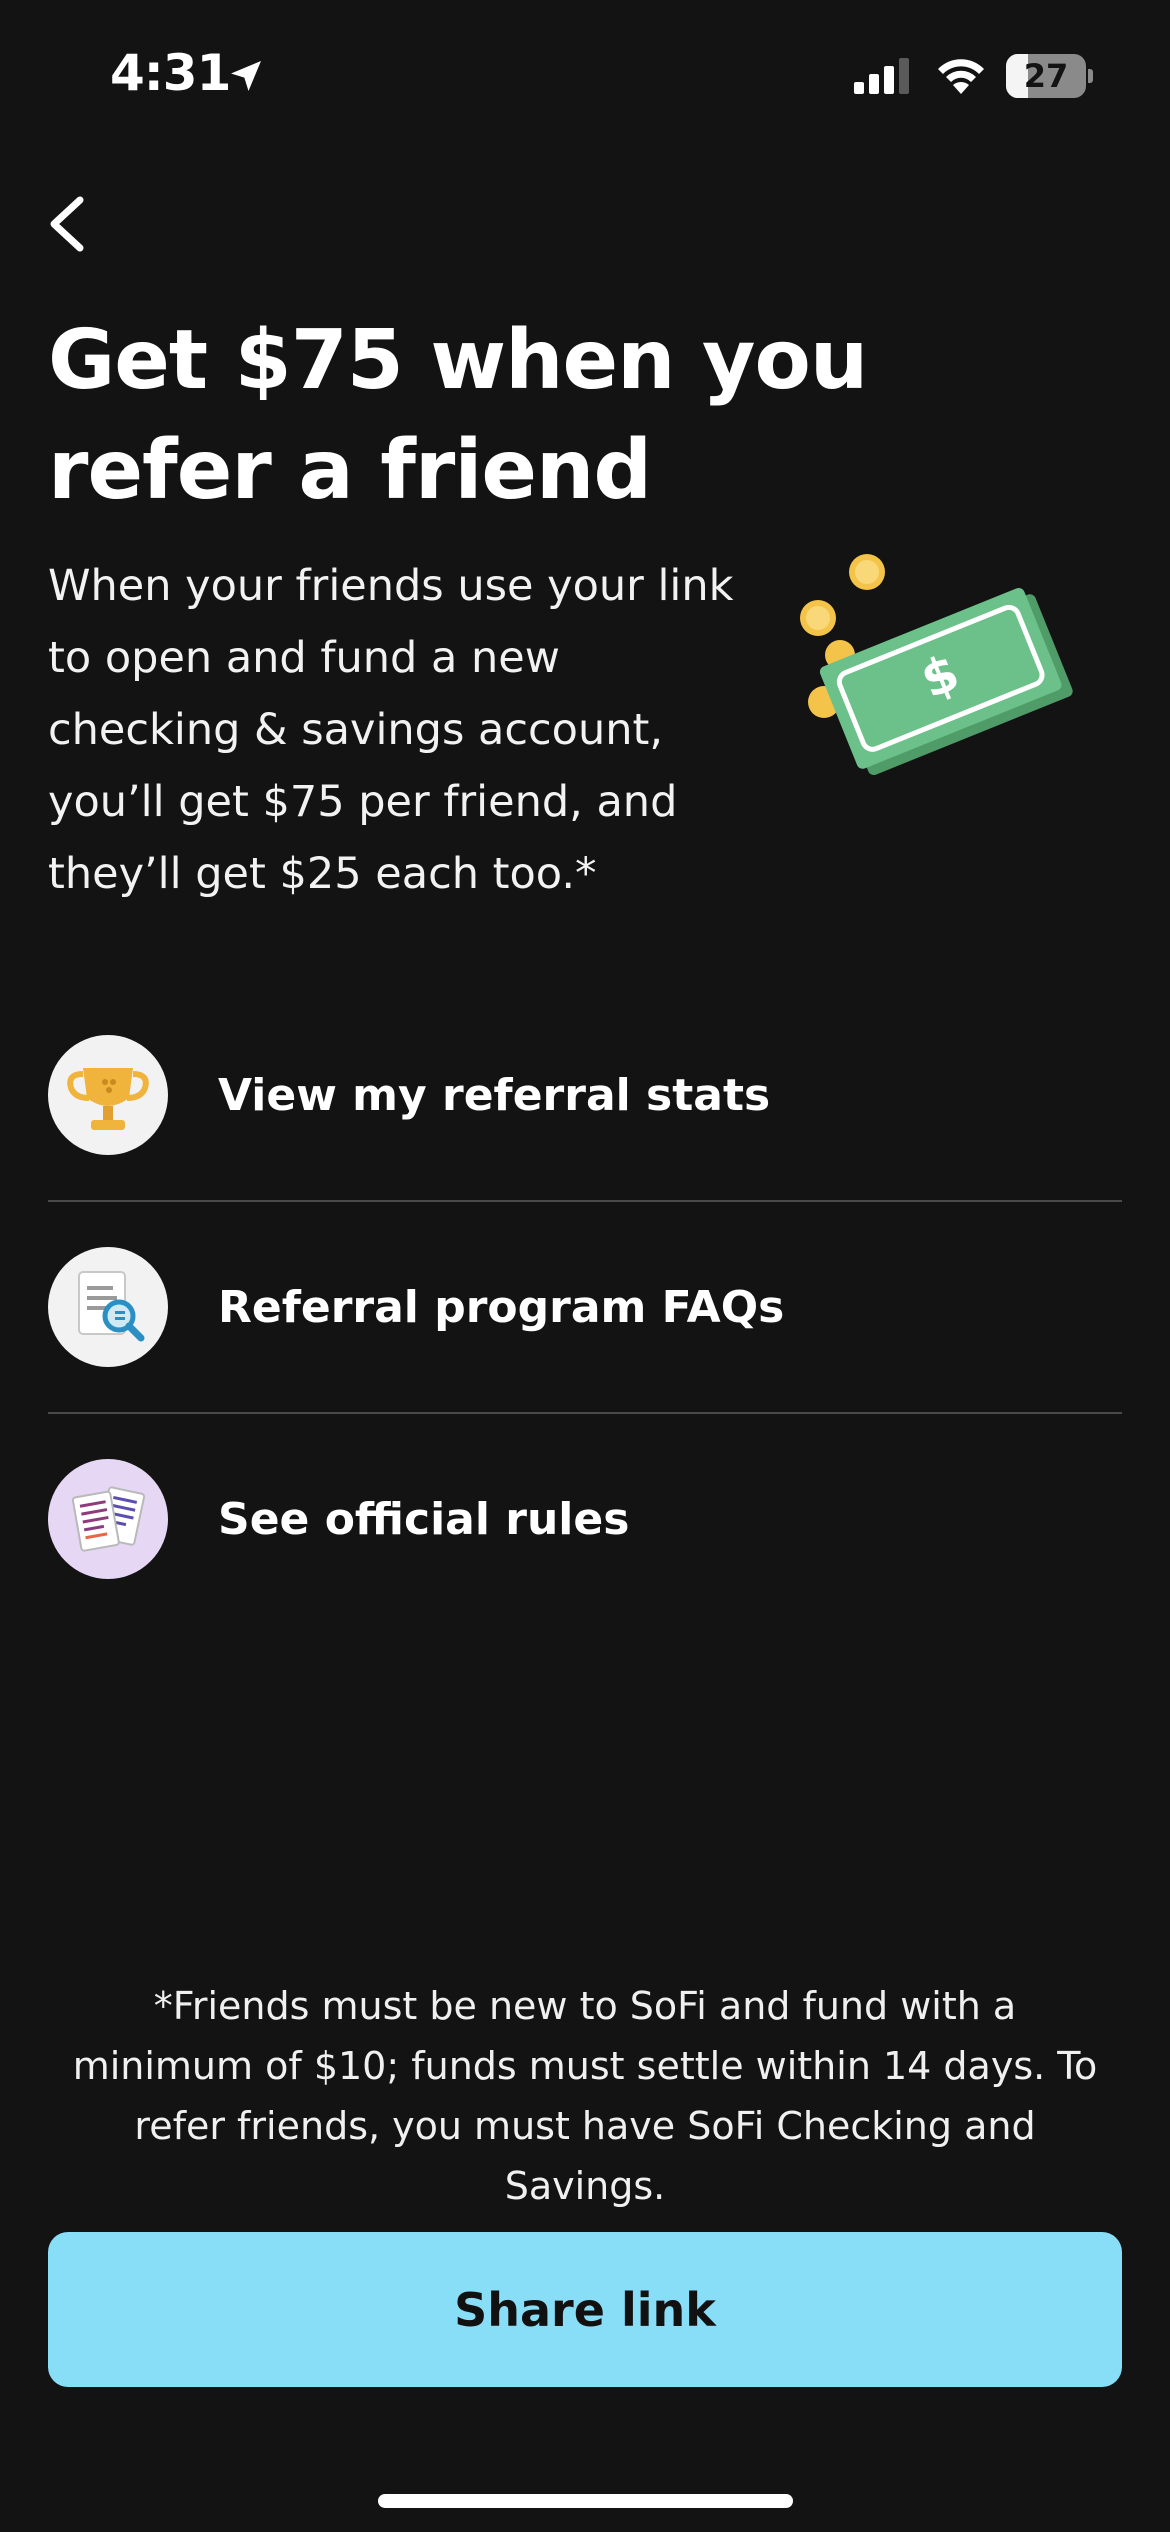 This screenshot has height=2532, width=1170. What do you see at coordinates (170, 73) in the screenshot?
I see `status-time: 4:31` at bounding box center [170, 73].